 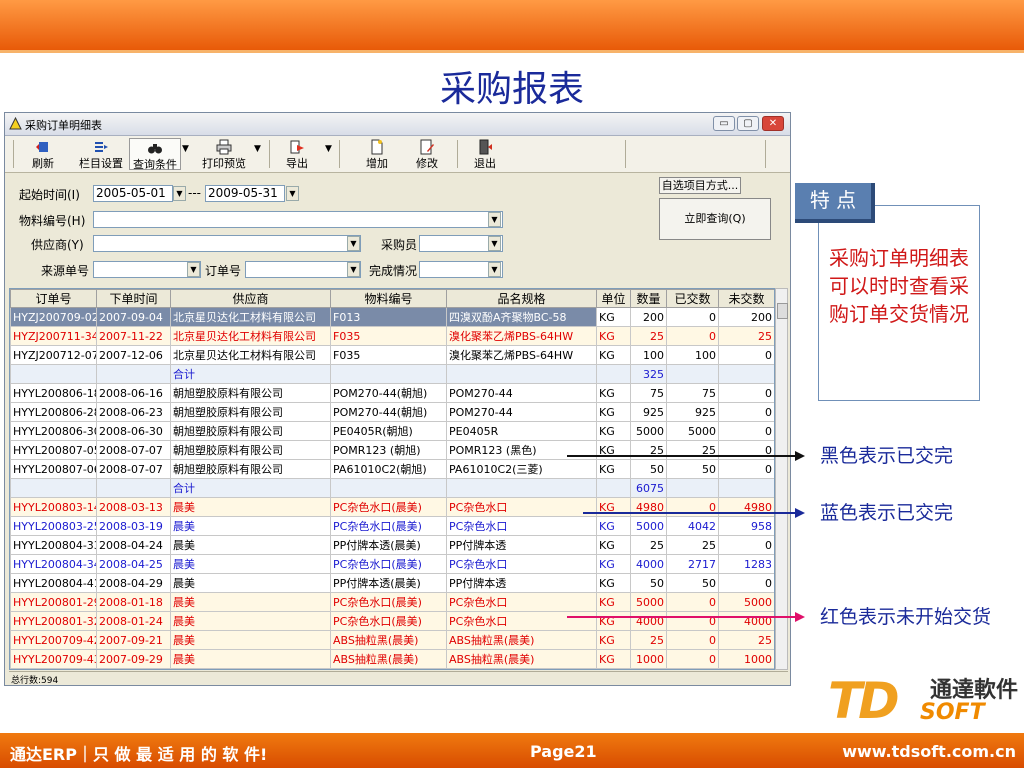 What do you see at coordinates (887, 513) in the screenshot?
I see `note-blue: 蓝色表示已交完` at bounding box center [887, 513].